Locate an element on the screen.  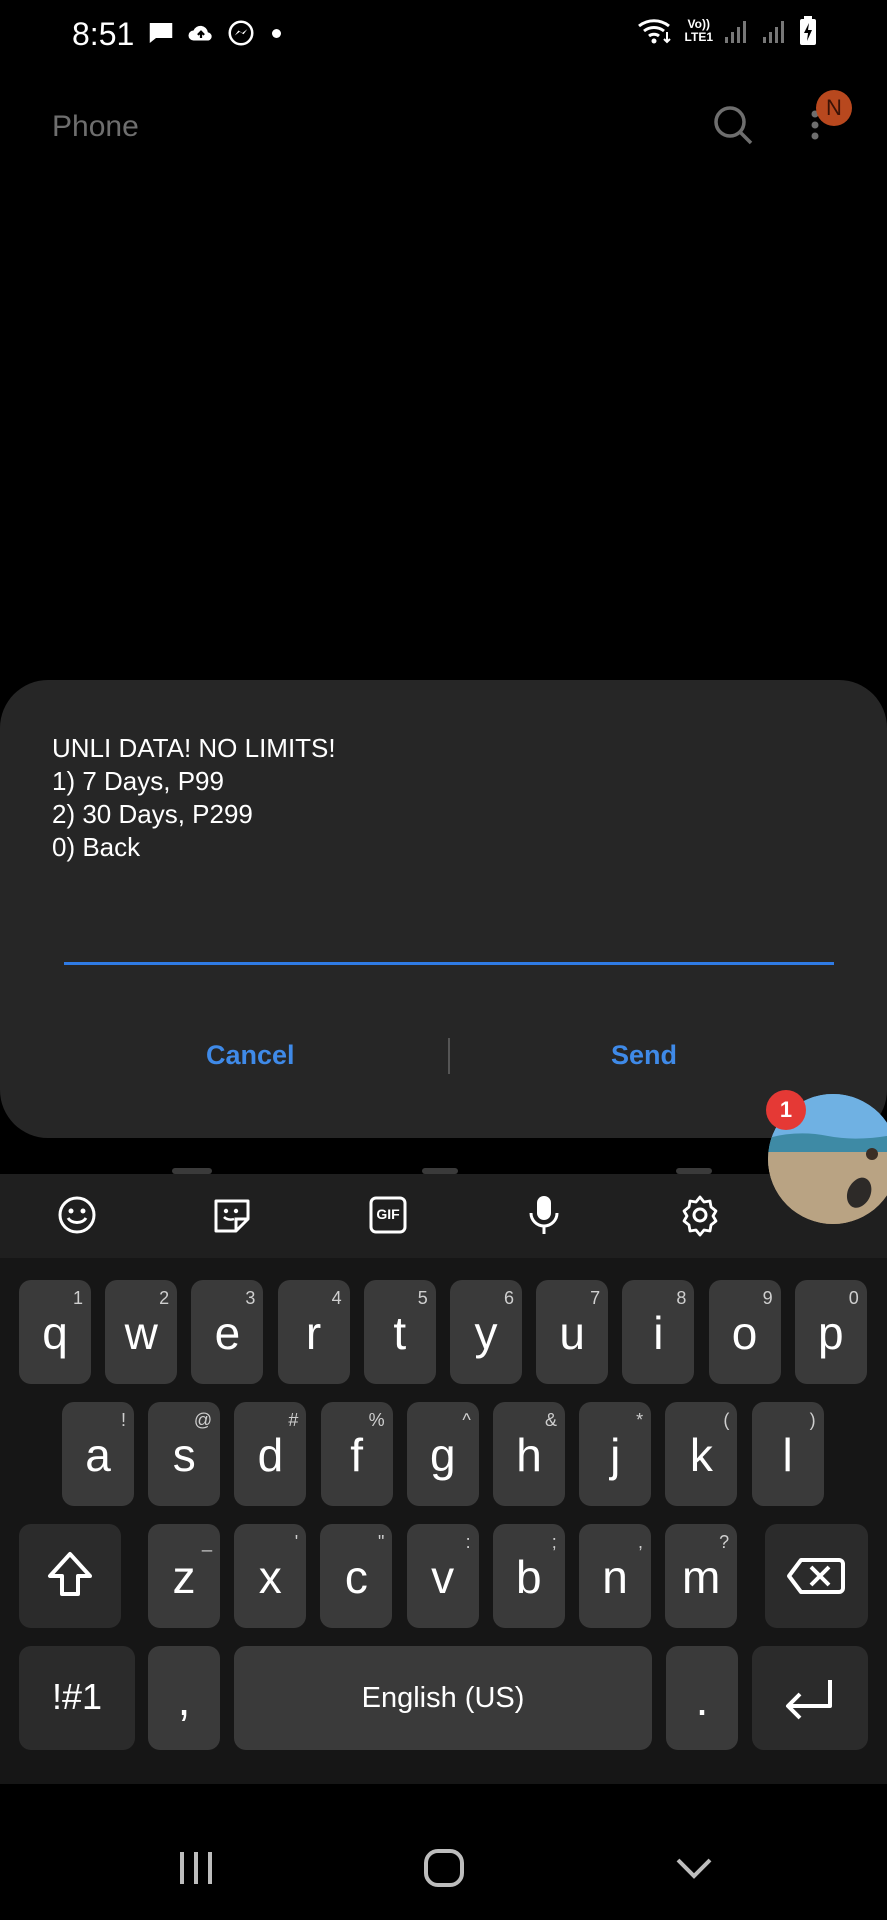
key-p: 0p is located at coordinates (830, 1332).